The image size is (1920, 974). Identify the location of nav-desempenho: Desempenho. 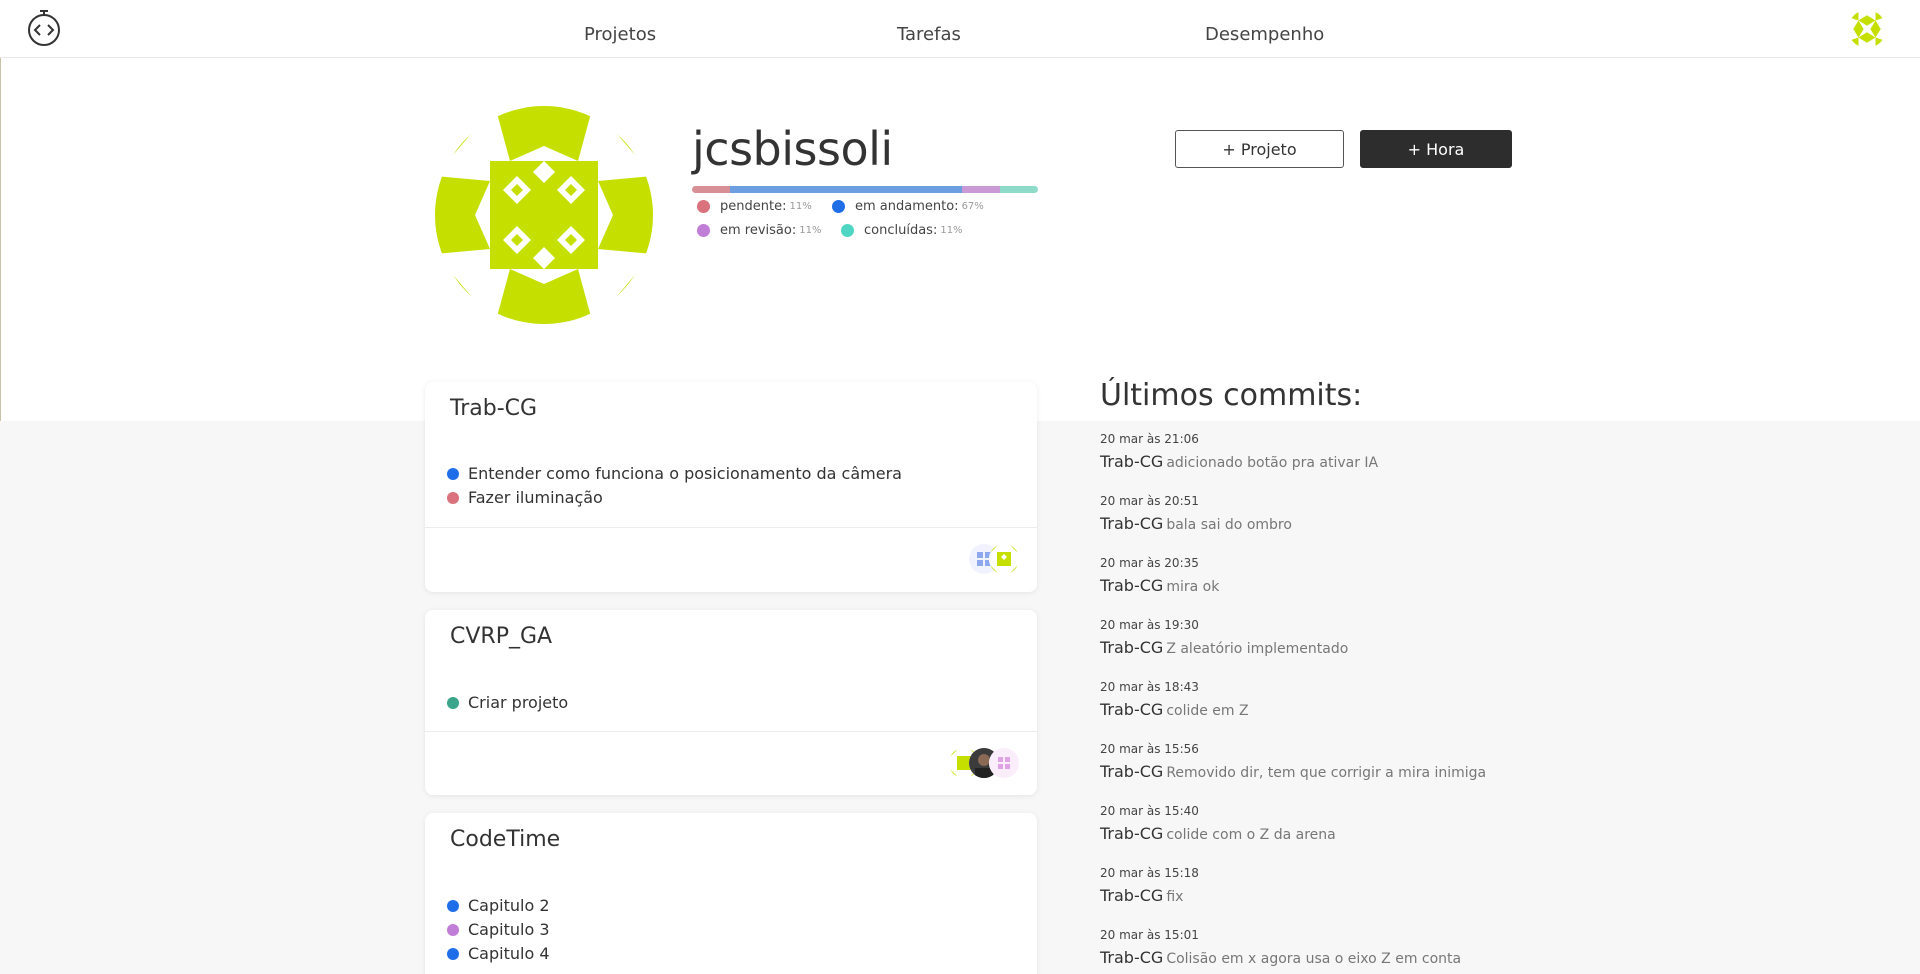
(1264, 34).